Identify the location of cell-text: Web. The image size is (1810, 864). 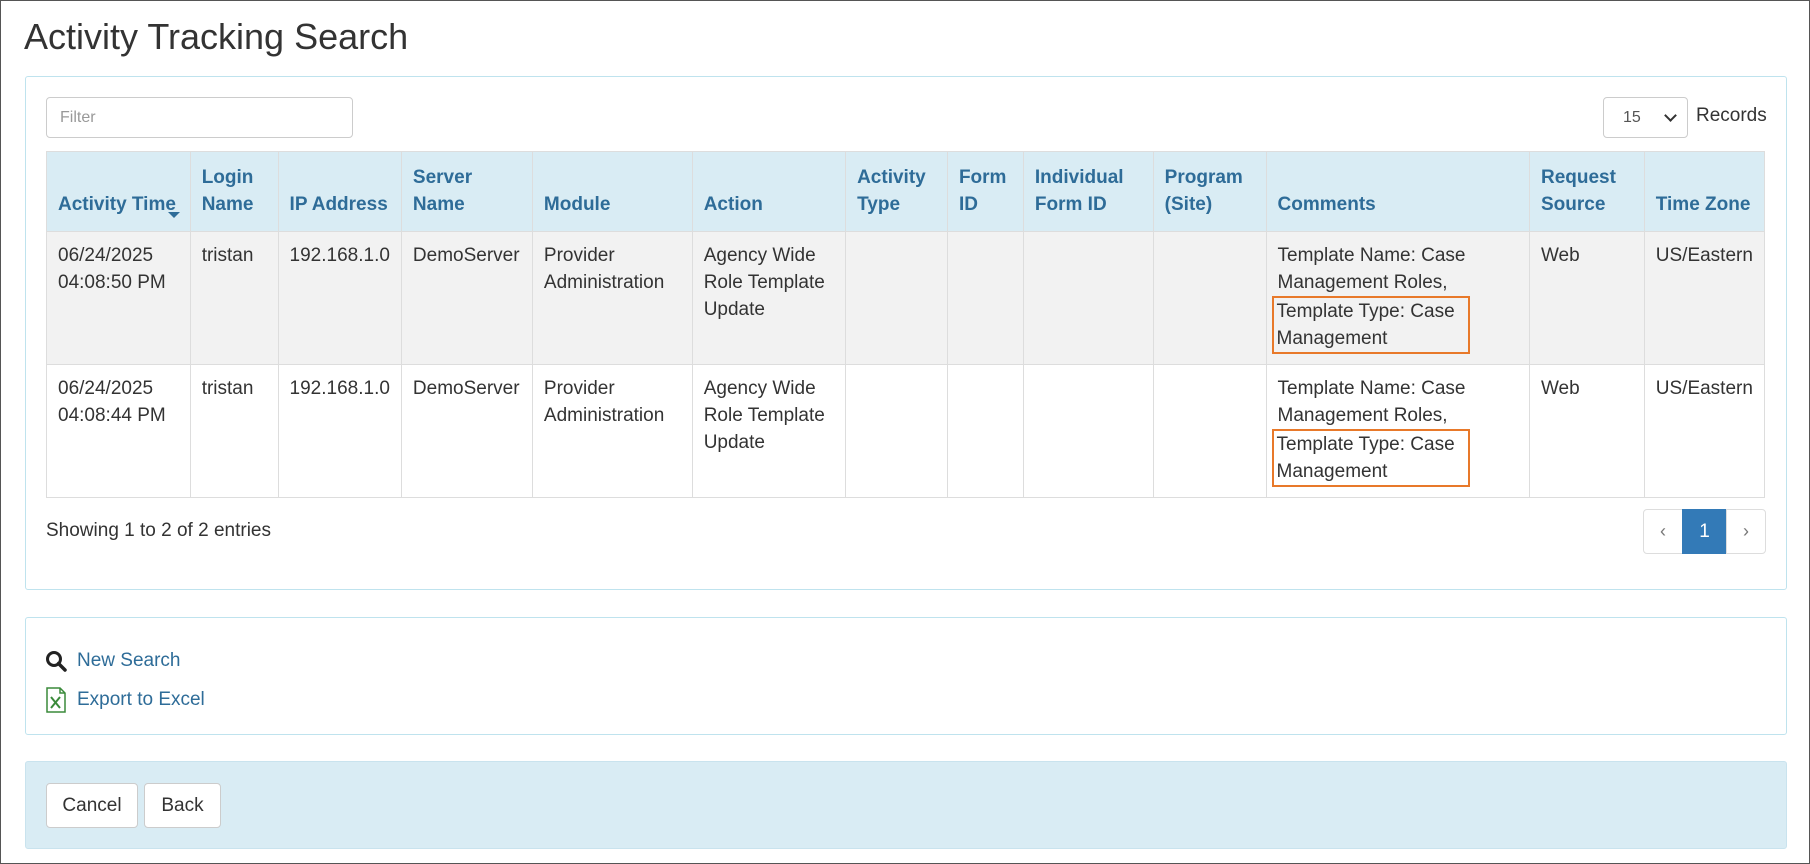
(1560, 255).